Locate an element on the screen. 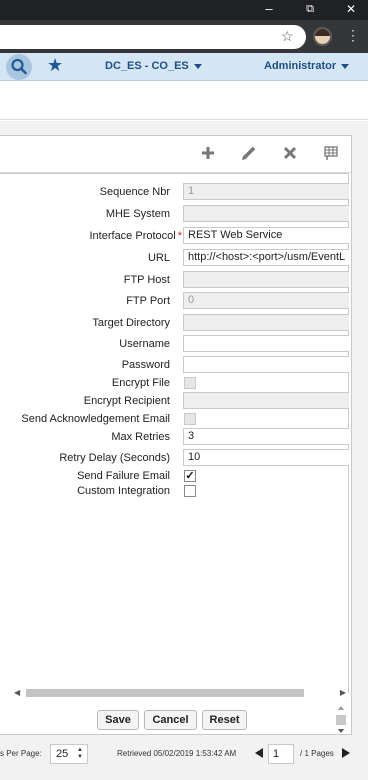 The width and height of the screenshot is (368, 780). ftp-host-field is located at coordinates (266, 279).